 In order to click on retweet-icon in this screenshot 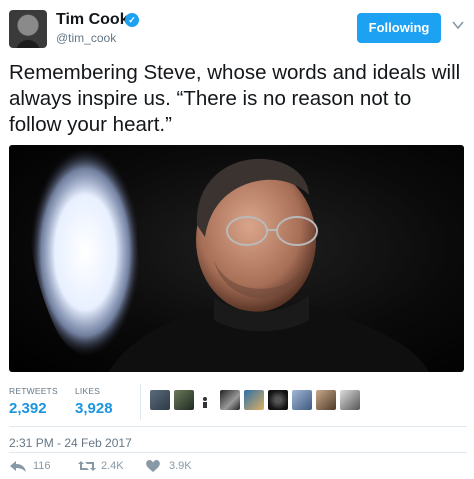, I will do `click(87, 466)`.